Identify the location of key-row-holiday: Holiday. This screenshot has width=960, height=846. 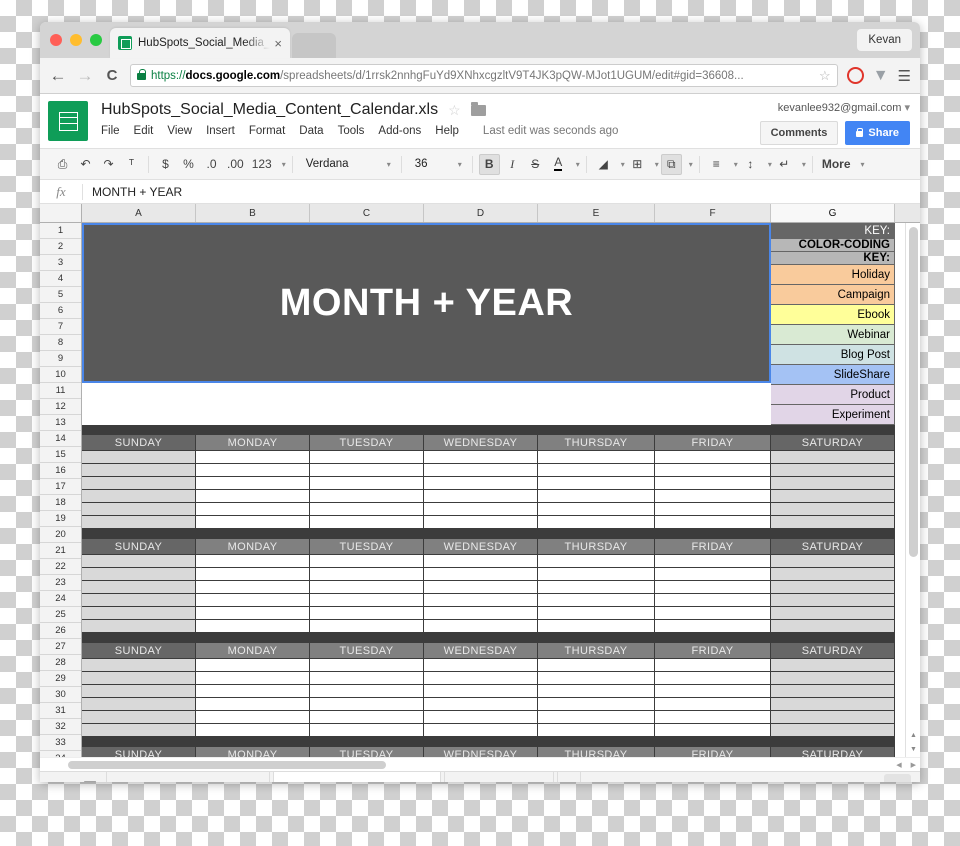
(833, 275).